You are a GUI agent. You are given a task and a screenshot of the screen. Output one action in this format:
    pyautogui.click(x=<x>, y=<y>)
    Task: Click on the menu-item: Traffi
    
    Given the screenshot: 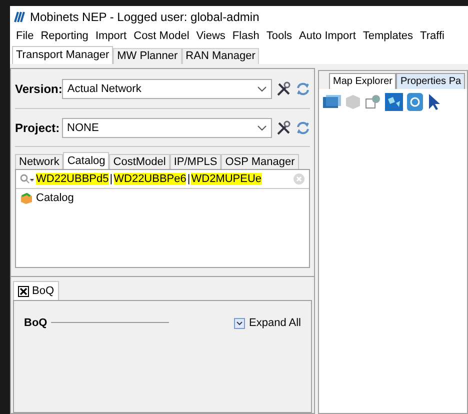 What is the action you would take?
    pyautogui.click(x=432, y=36)
    